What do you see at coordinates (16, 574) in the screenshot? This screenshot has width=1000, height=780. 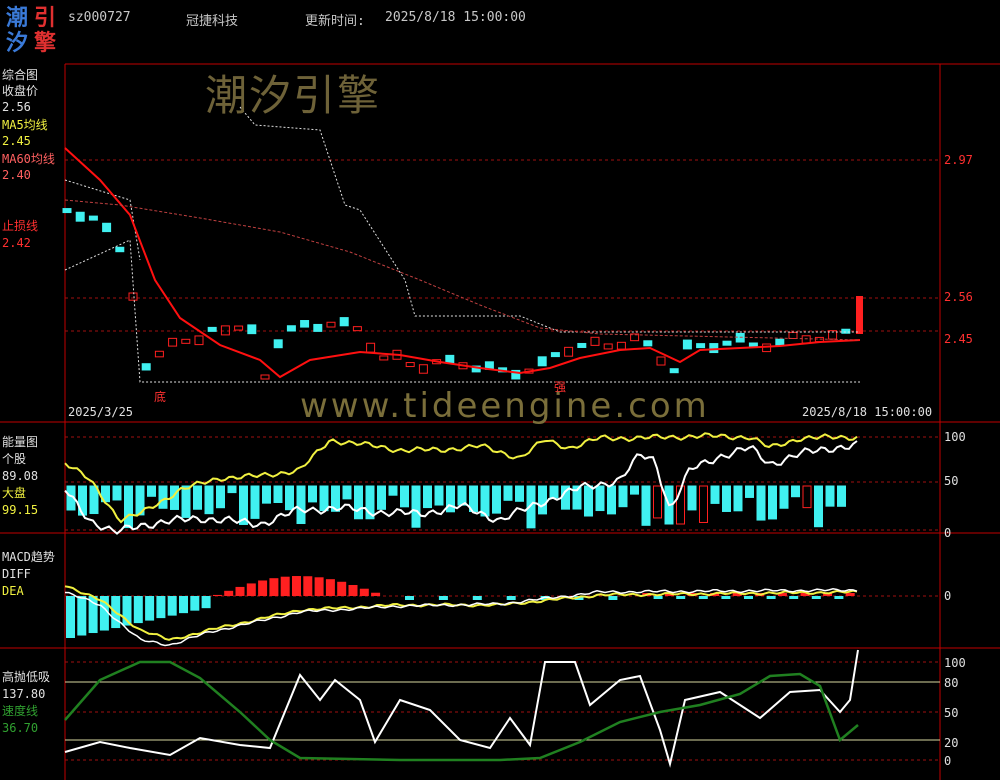 I see `macd-diff-label: DIFF` at bounding box center [16, 574].